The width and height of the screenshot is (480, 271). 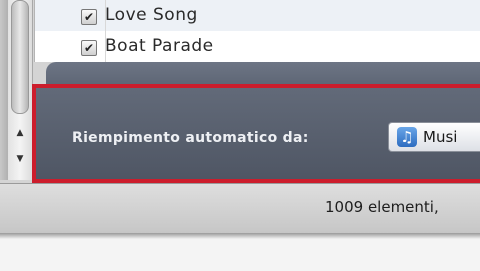 I want to click on song-name: Love Song, so click(x=151, y=15).